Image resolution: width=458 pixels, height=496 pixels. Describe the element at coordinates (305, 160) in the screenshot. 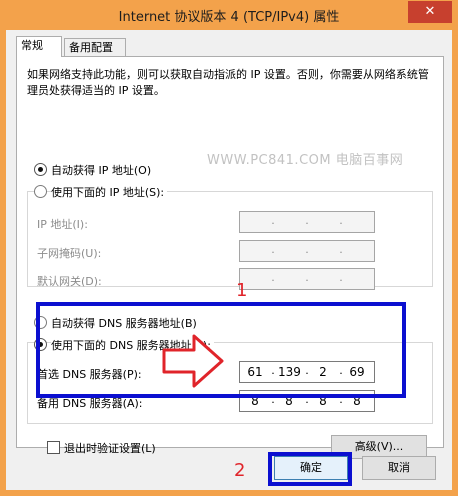

I see `watermark: WWW.PC841.COM 电脑百事网` at that location.